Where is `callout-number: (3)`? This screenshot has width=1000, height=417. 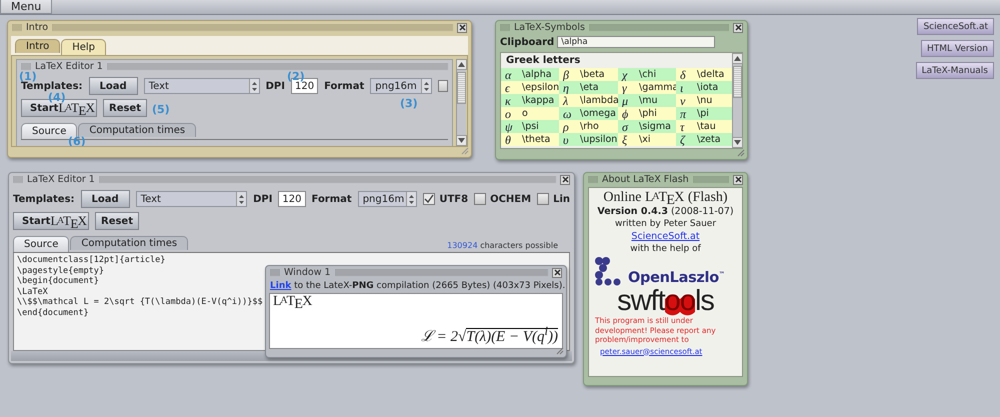 callout-number: (3) is located at coordinates (409, 103).